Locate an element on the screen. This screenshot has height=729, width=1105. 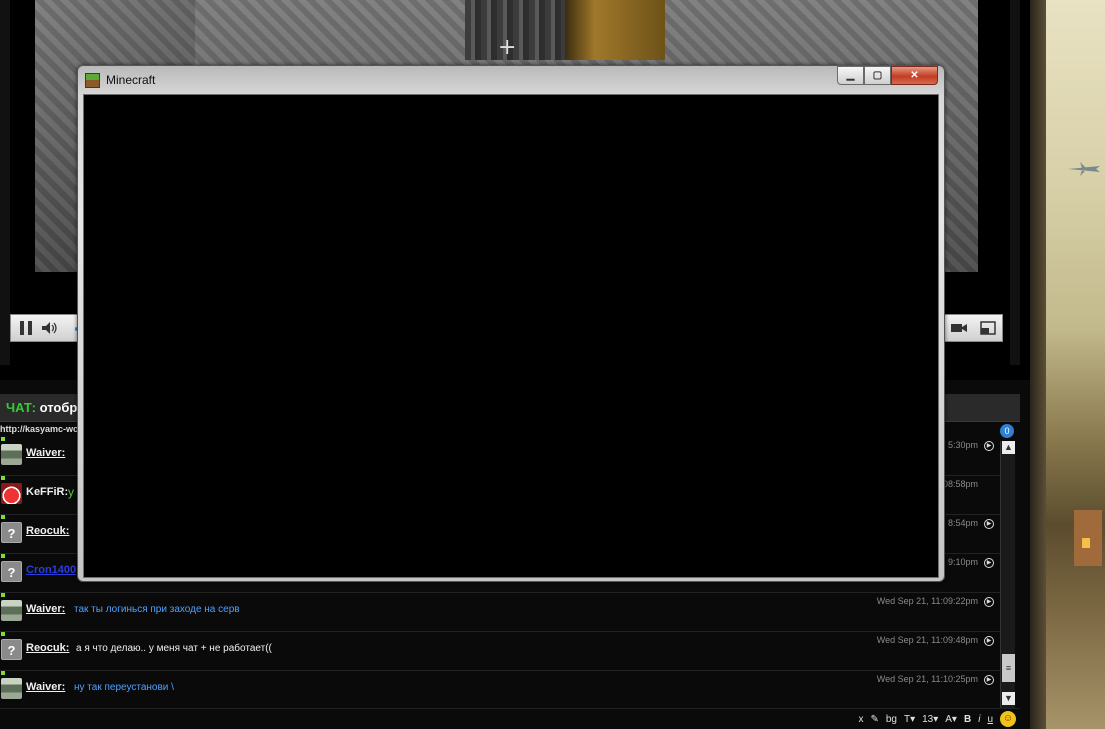
chat-url: http://kasyamc-wo is located at coordinates (39, 429).